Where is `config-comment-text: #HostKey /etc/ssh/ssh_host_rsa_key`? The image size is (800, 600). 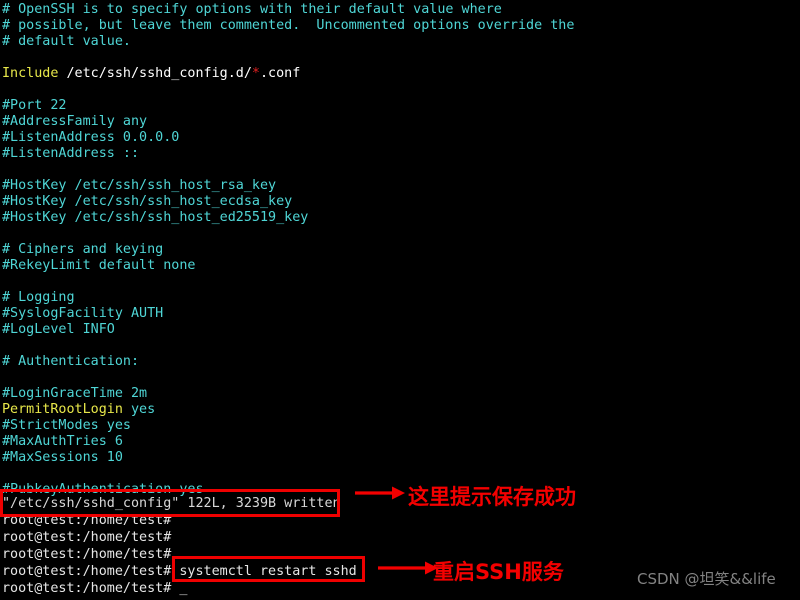
config-comment-text: #HostKey /etc/ssh/ssh_host_rsa_key is located at coordinates (139, 185).